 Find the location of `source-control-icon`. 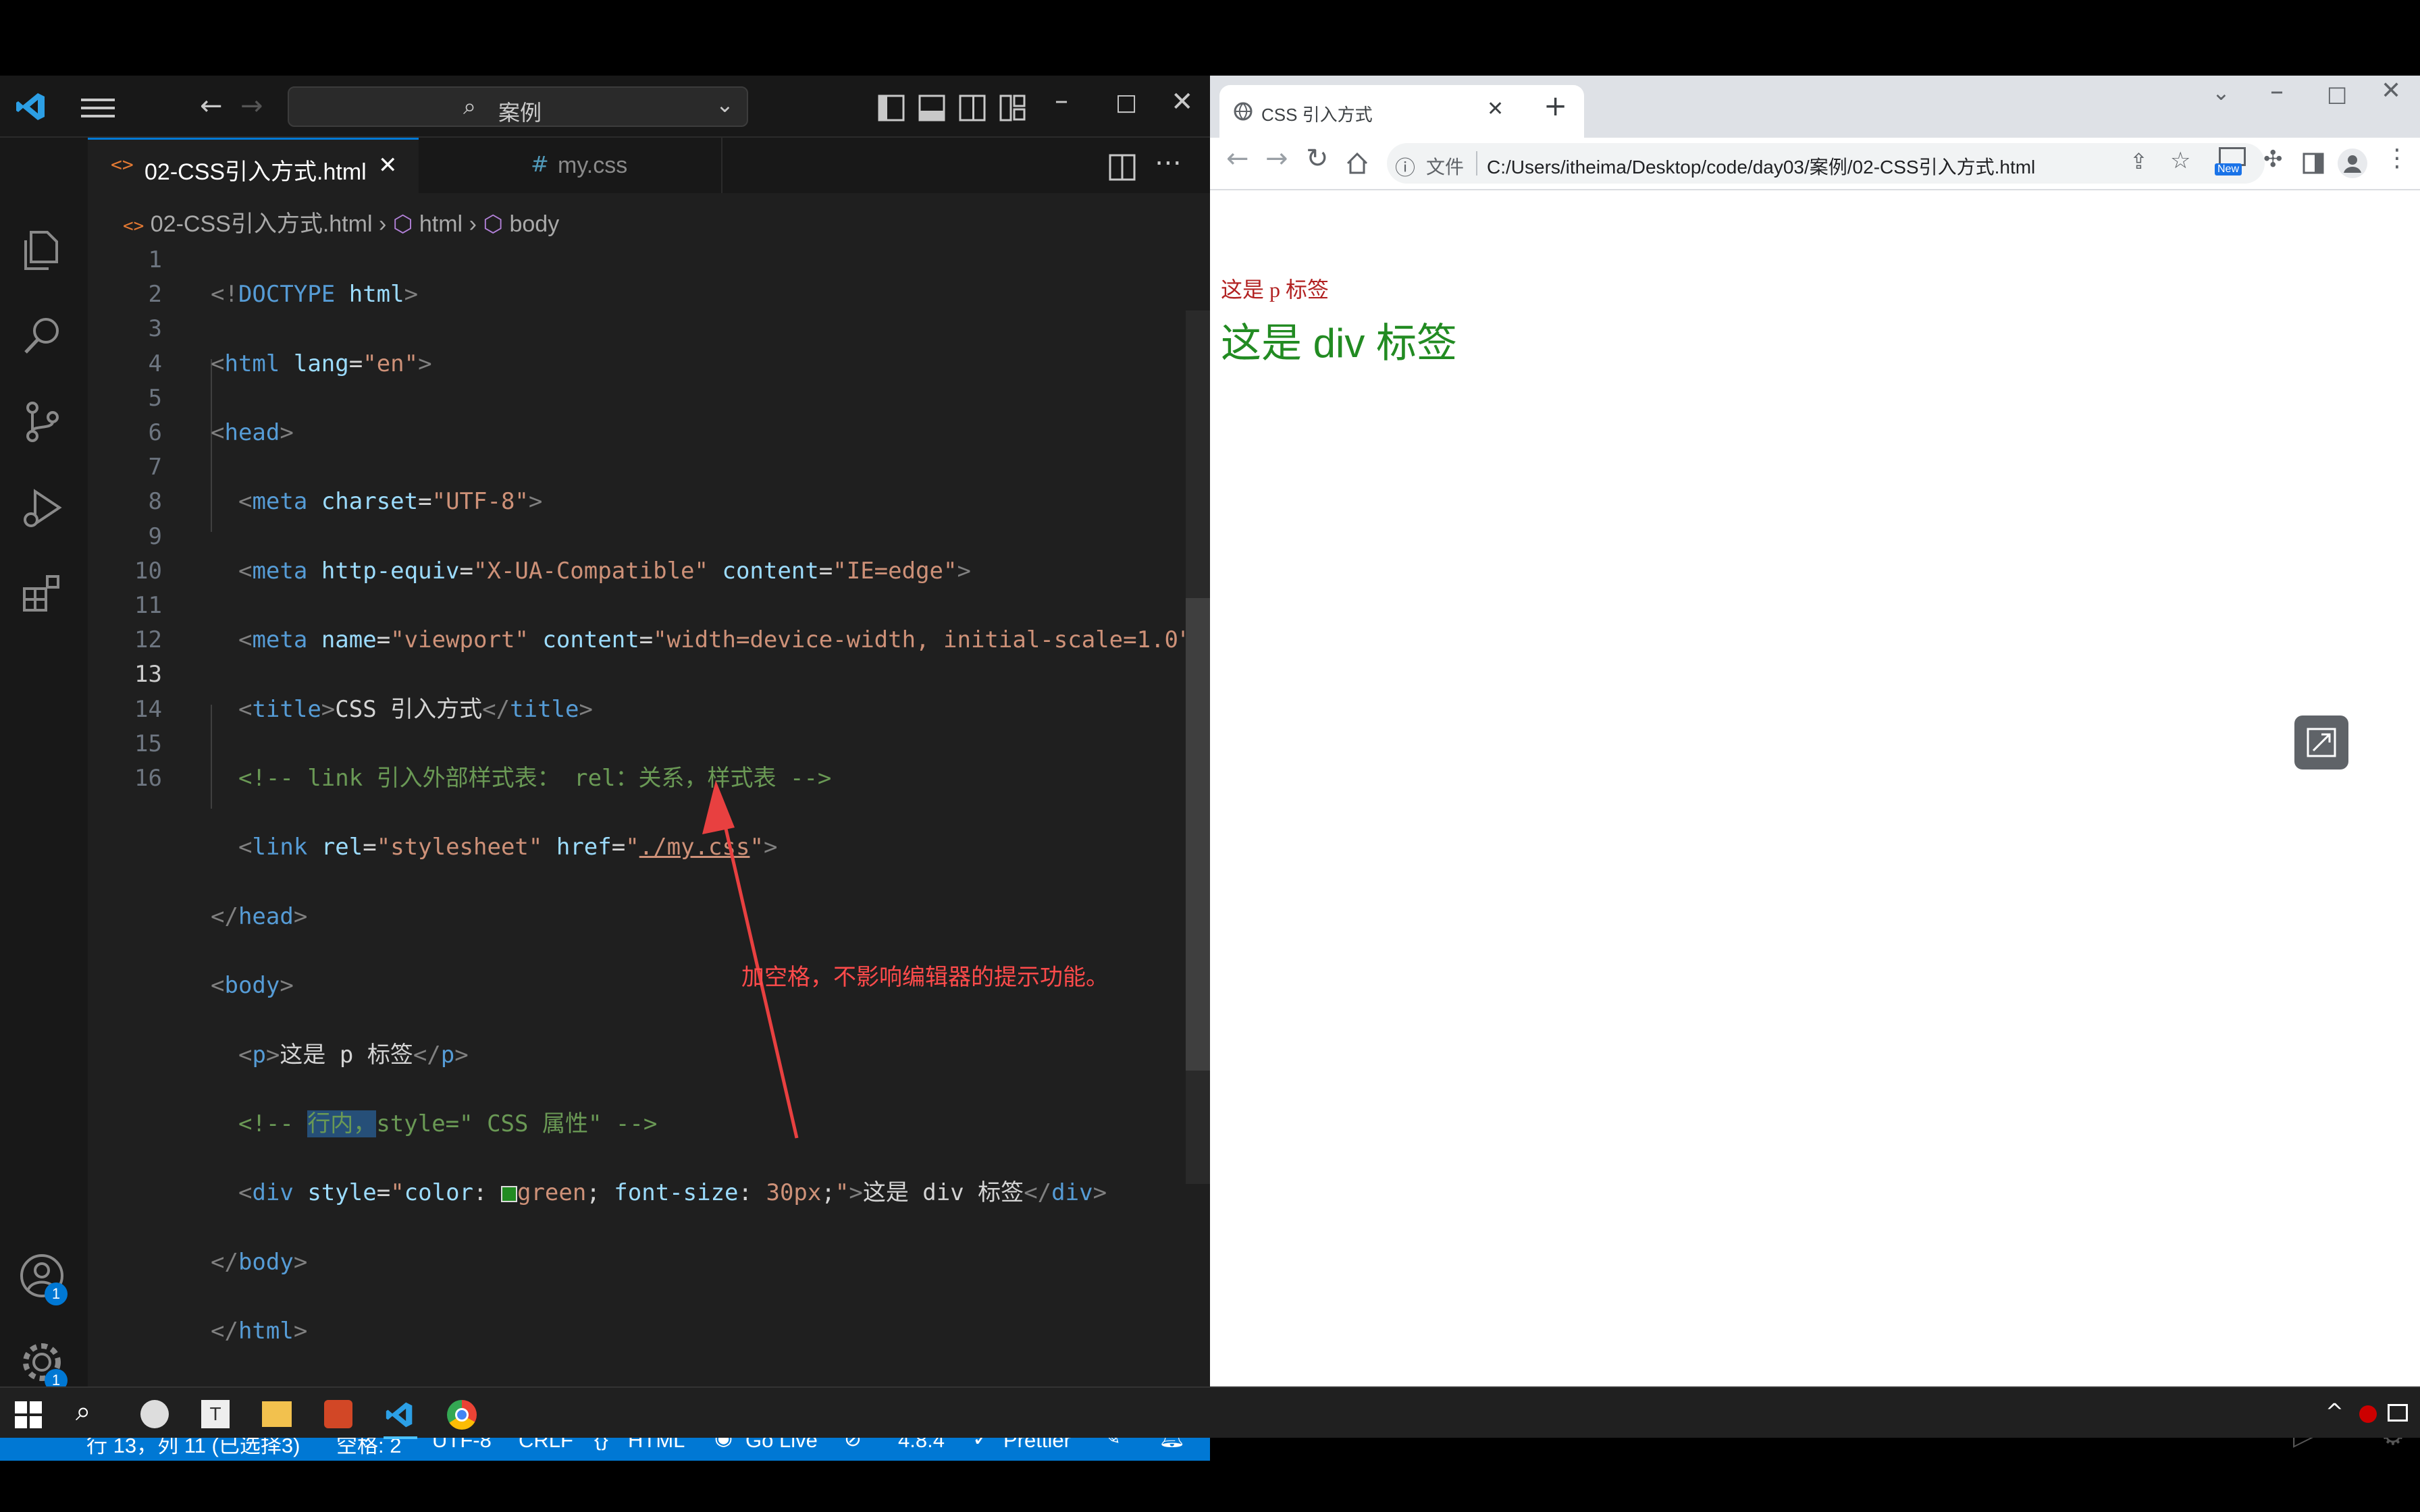

source-control-icon is located at coordinates (42, 422).